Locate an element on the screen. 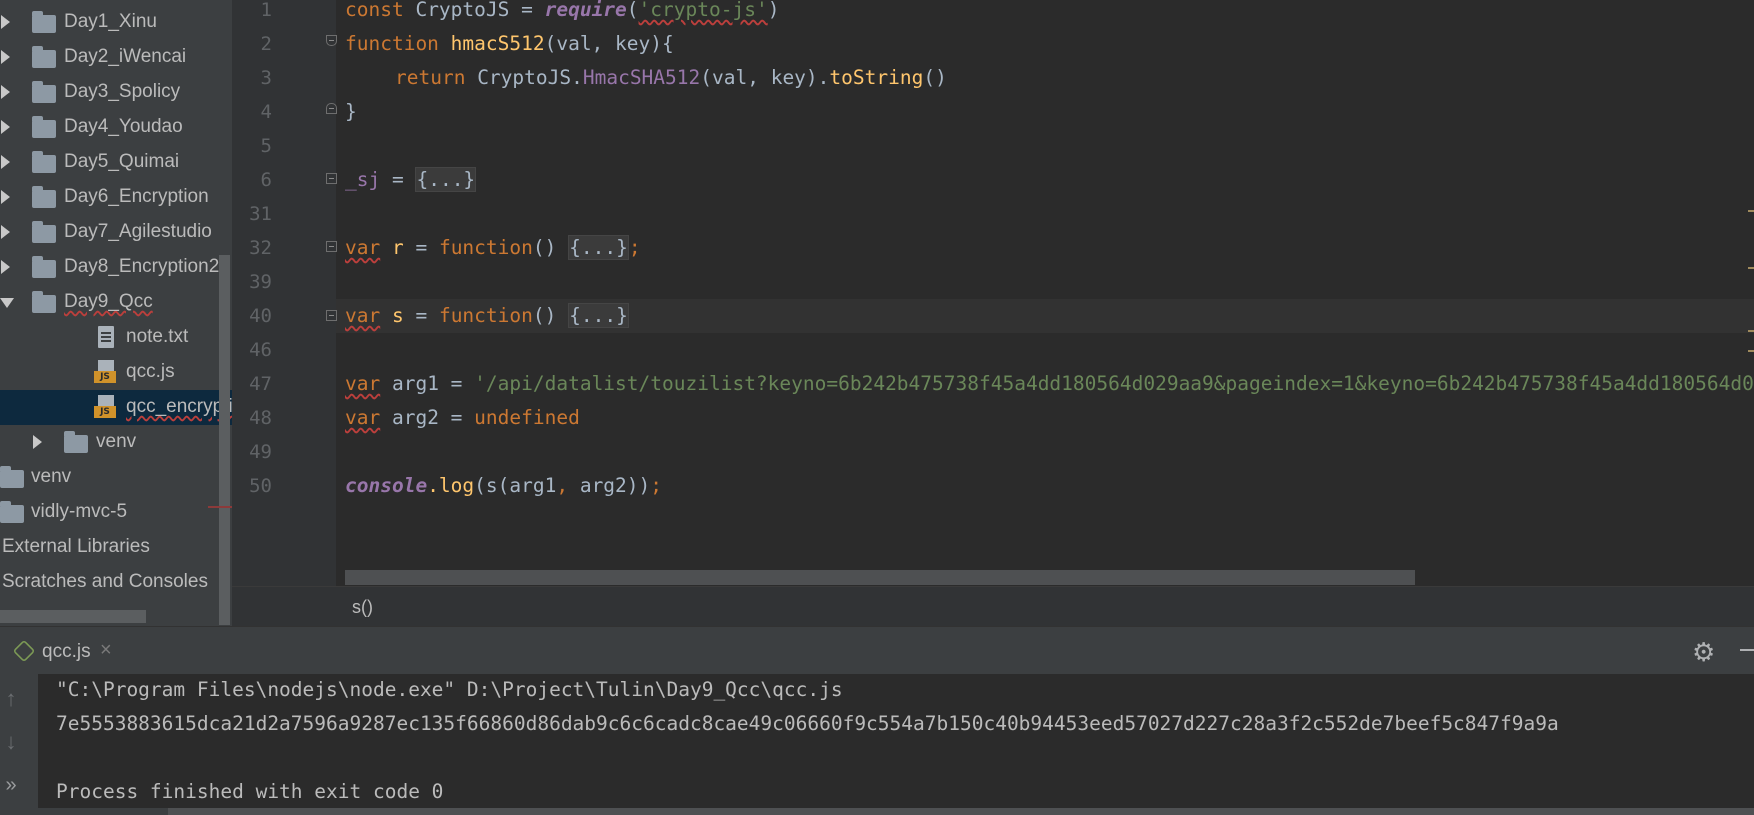  down-arrow-icon: ↓ is located at coordinates (11, 742).